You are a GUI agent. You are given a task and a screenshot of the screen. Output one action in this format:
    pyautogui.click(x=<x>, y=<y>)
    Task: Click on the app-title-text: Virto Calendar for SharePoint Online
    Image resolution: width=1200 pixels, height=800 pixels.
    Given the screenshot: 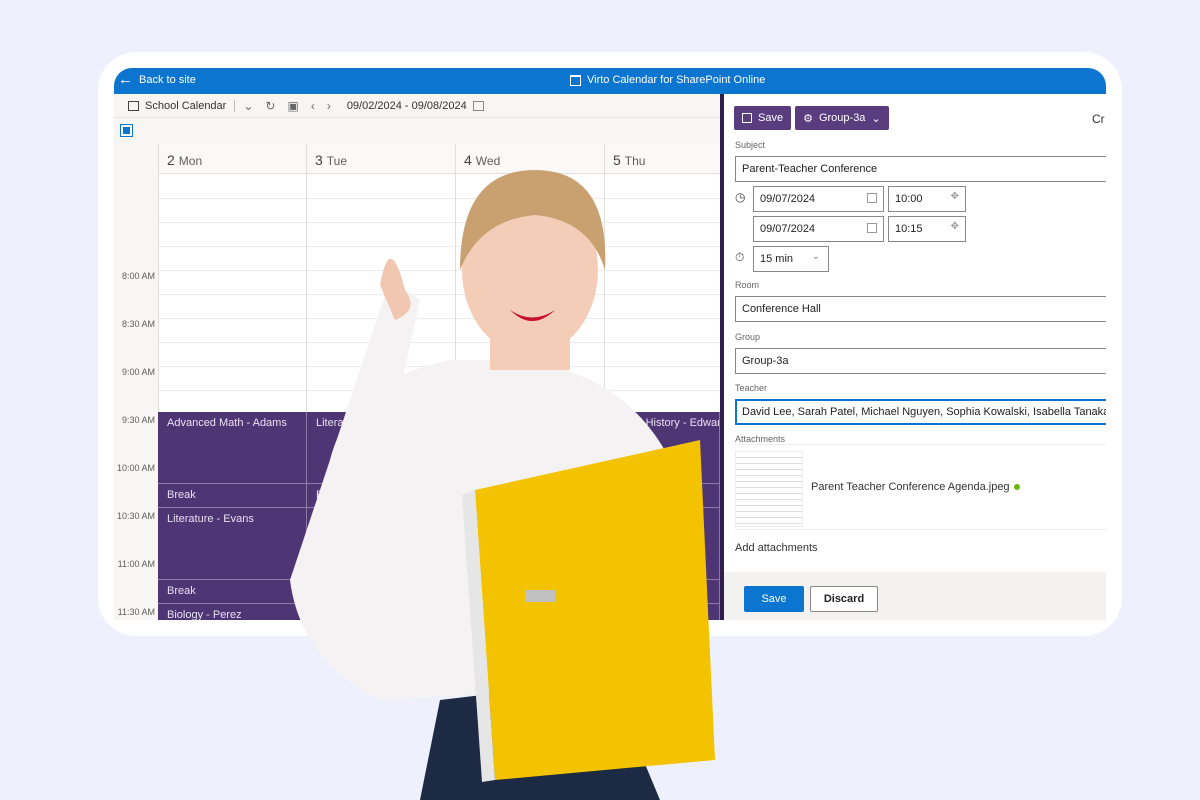 What is the action you would take?
    pyautogui.click(x=676, y=80)
    